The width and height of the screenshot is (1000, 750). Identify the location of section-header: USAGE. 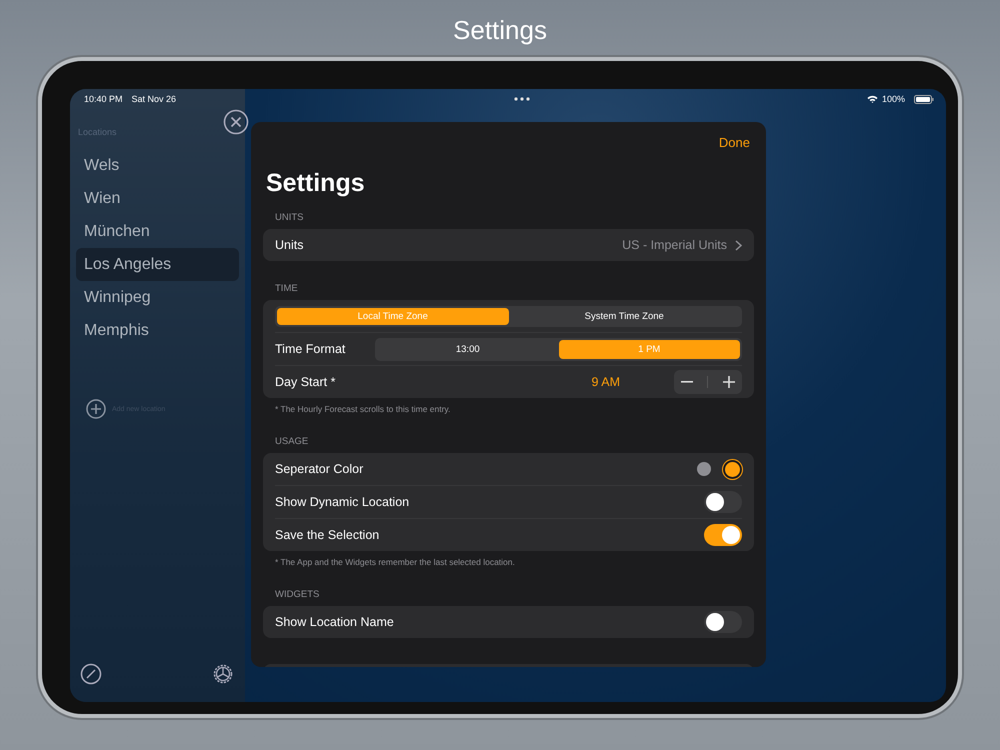
(292, 441).